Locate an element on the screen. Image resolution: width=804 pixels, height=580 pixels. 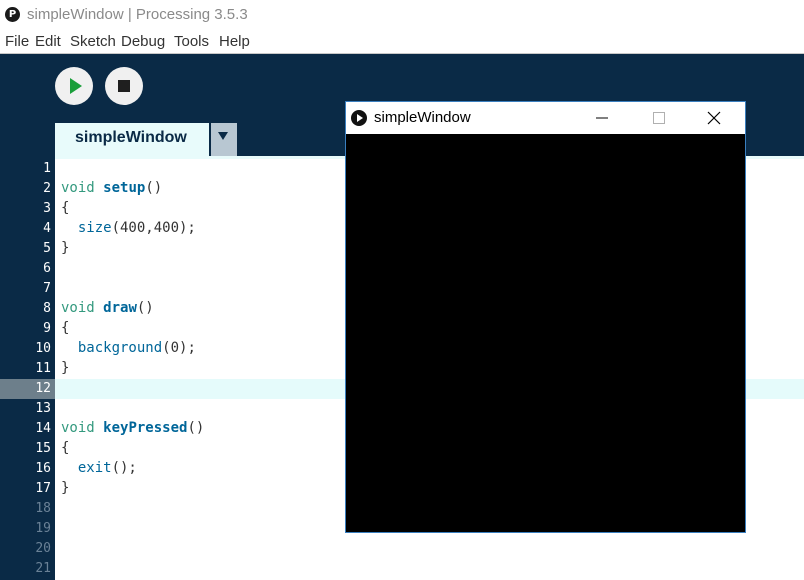
processing-sketch-icon is located at coordinates (359, 118).